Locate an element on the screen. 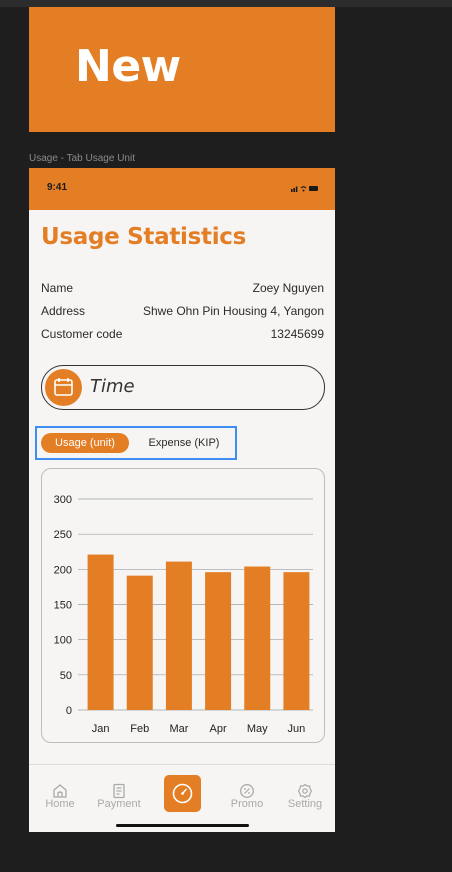 This screenshot has width=452, height=872. status-time: 9:41 is located at coordinates (57, 187).